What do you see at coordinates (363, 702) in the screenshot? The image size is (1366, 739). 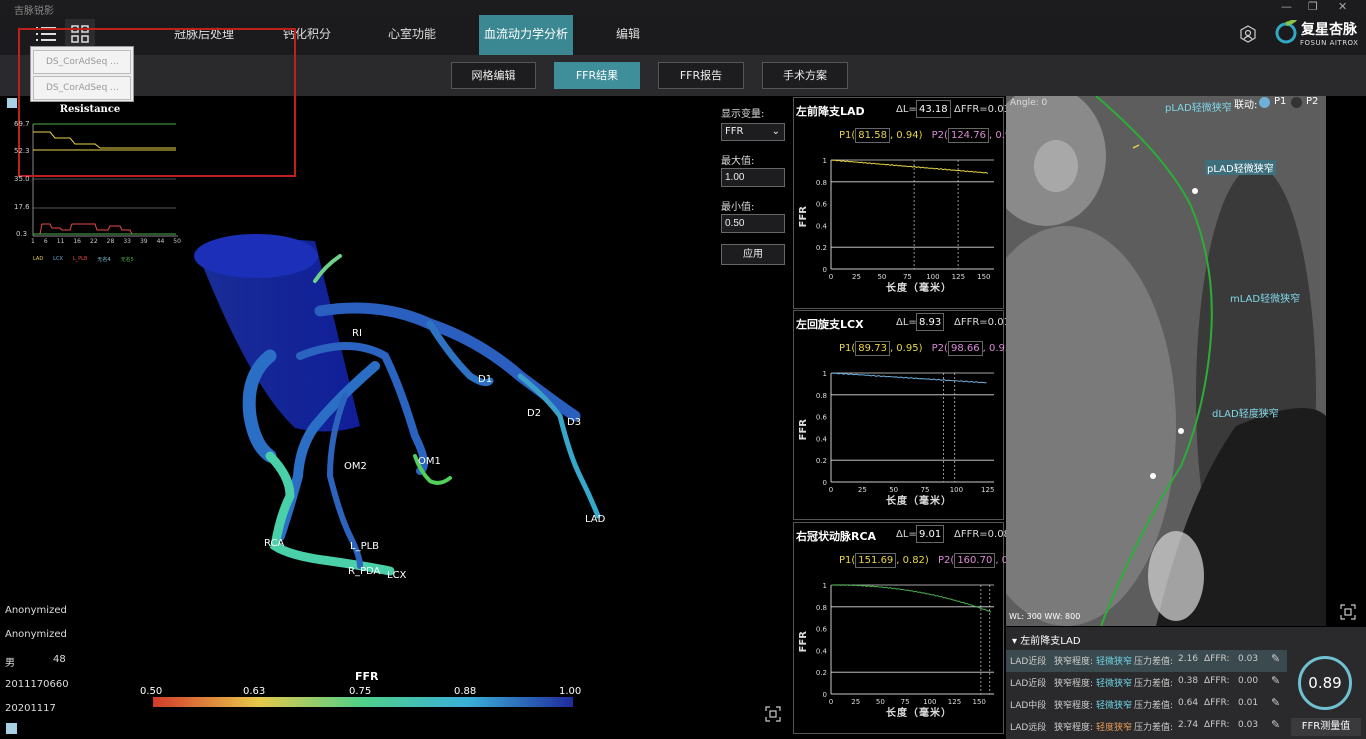 I see `ffr-colorbar` at bounding box center [363, 702].